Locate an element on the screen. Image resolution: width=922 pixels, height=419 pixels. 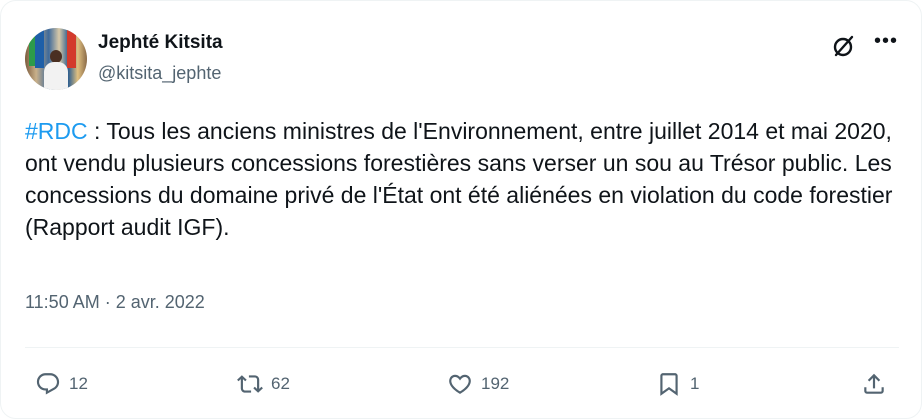
reply-icon is located at coordinates (48, 384).